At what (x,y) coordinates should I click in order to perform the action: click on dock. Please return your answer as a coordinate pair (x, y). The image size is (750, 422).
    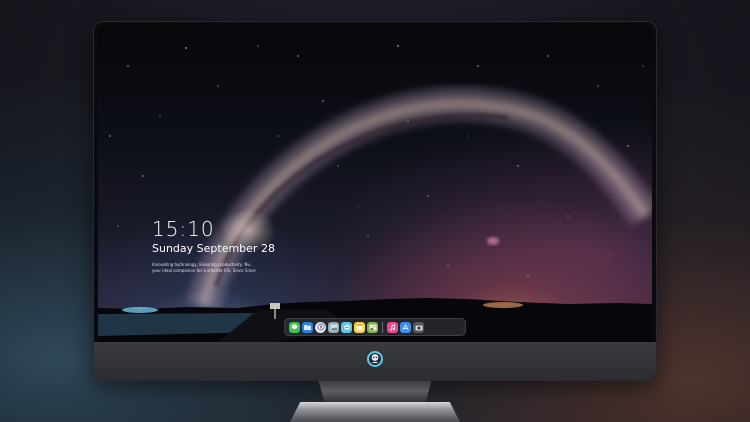
    Looking at the image, I should click on (375, 327).